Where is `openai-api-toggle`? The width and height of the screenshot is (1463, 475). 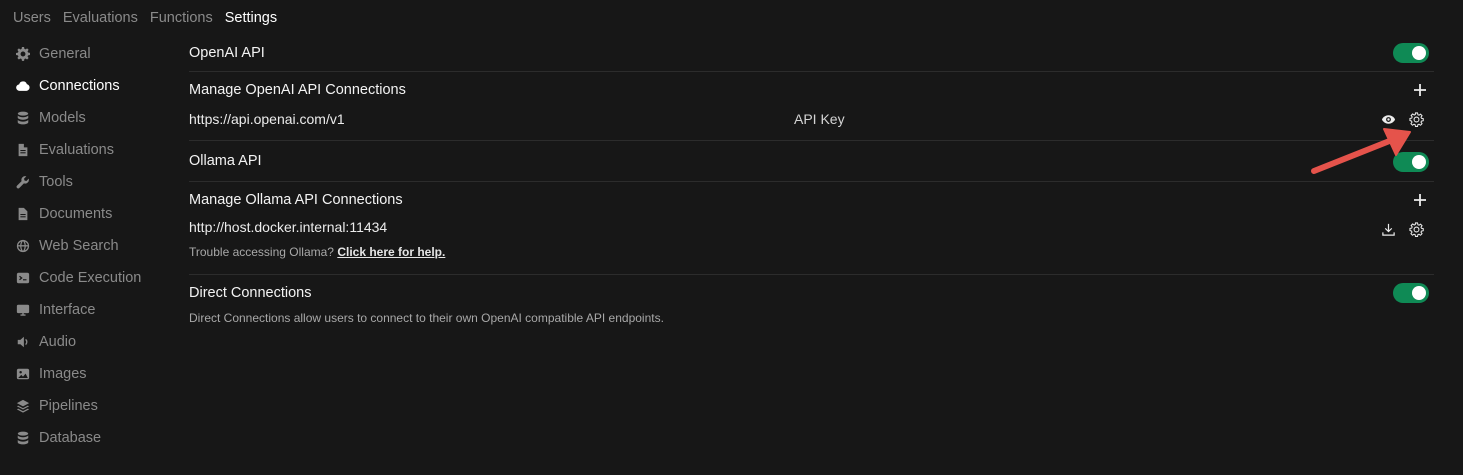
openai-api-toggle is located at coordinates (1411, 53).